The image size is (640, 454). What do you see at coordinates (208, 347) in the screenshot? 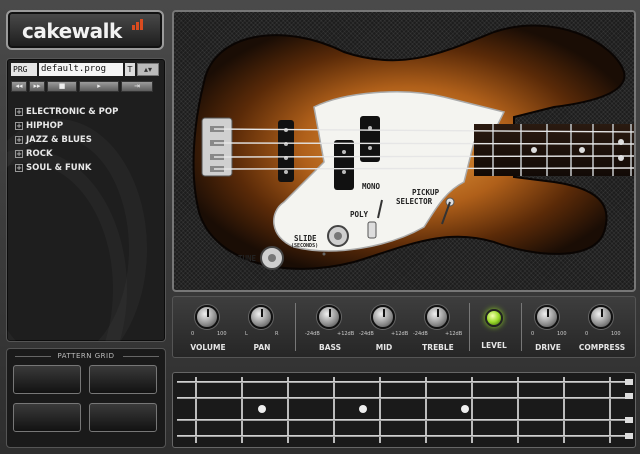
I see `volume-label: VOLUME` at bounding box center [208, 347].